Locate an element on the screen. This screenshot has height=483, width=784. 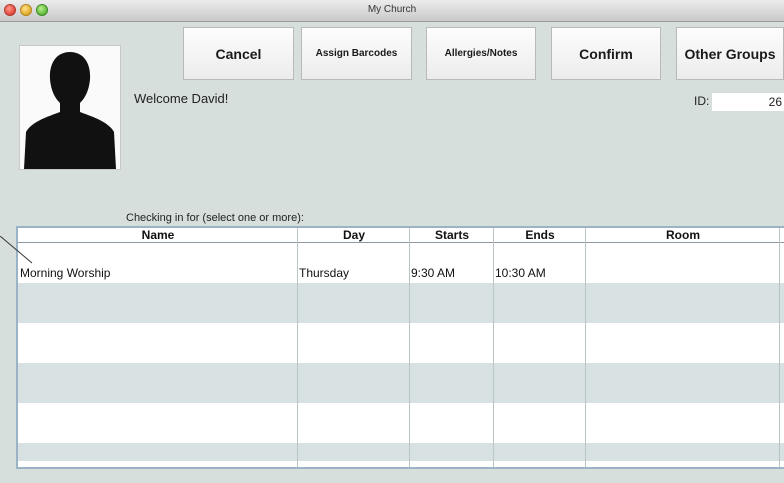
checkin-list-label: Checking in for (select one or more): is located at coordinates (215, 218).